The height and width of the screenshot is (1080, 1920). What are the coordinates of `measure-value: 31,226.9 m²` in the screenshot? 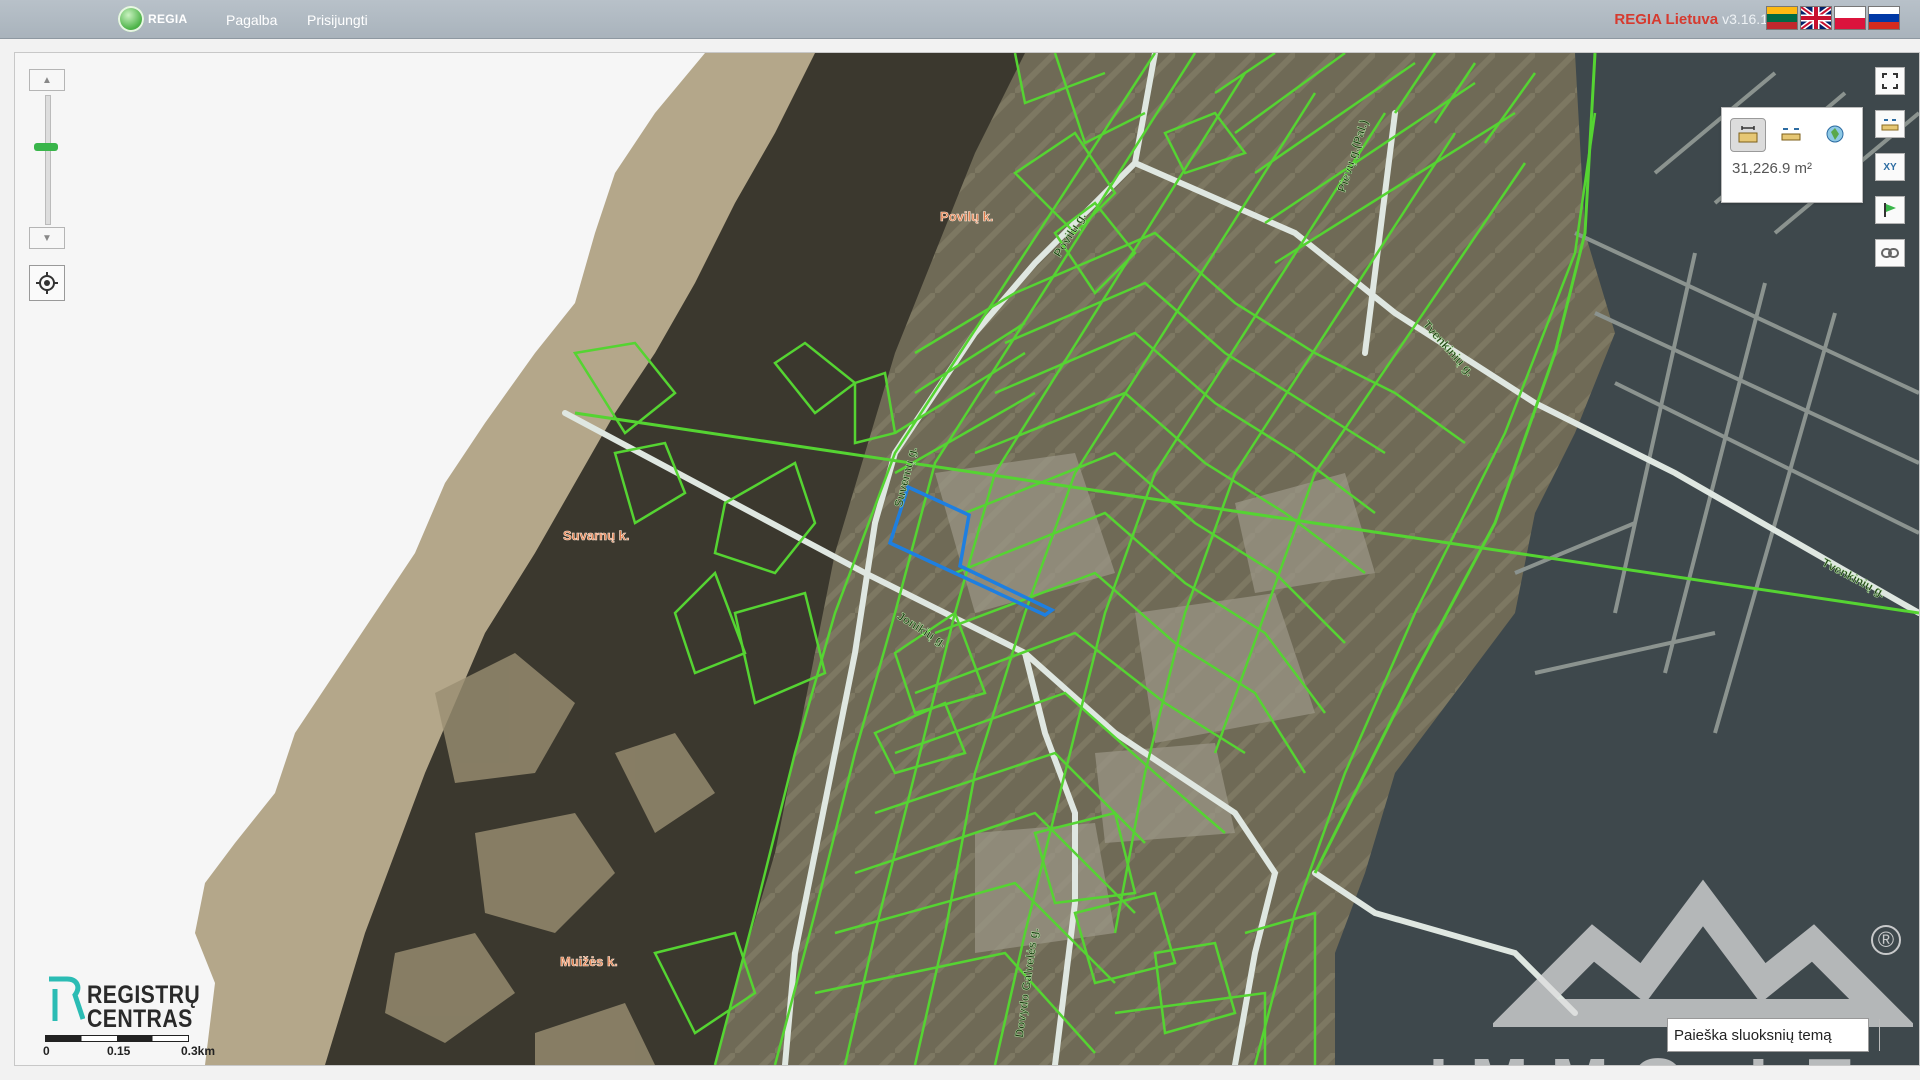 It's located at (1772, 168).